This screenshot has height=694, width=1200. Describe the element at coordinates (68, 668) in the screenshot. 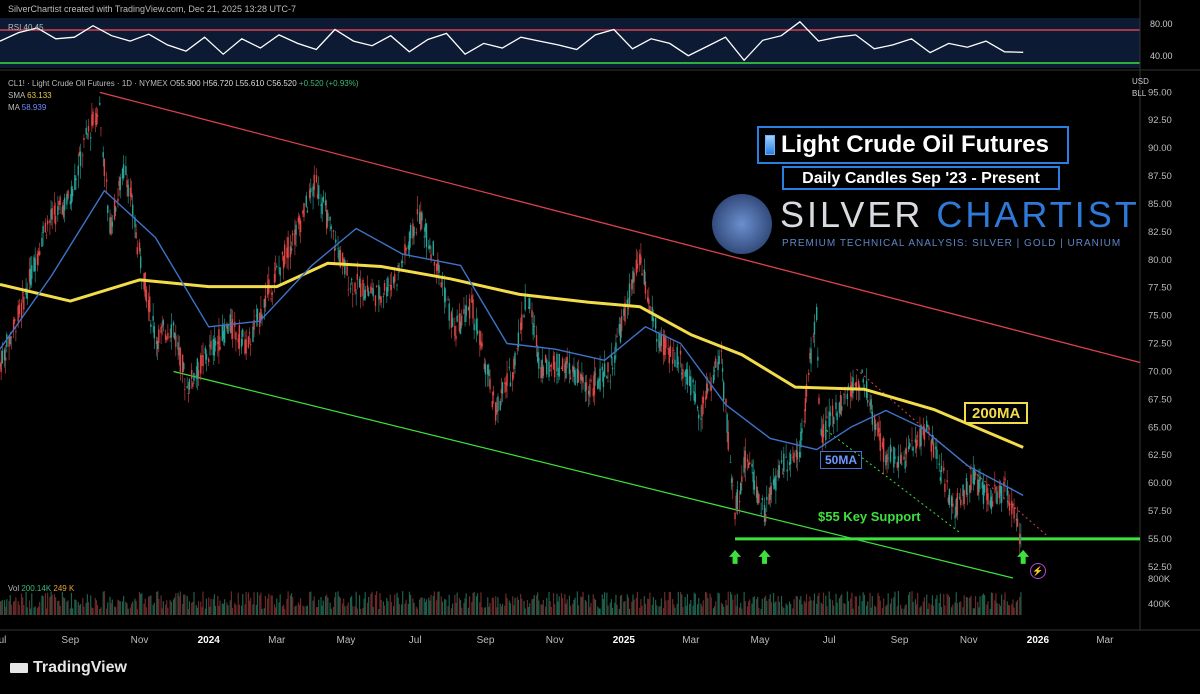

I see `tradingview-brand: TradingView` at that location.